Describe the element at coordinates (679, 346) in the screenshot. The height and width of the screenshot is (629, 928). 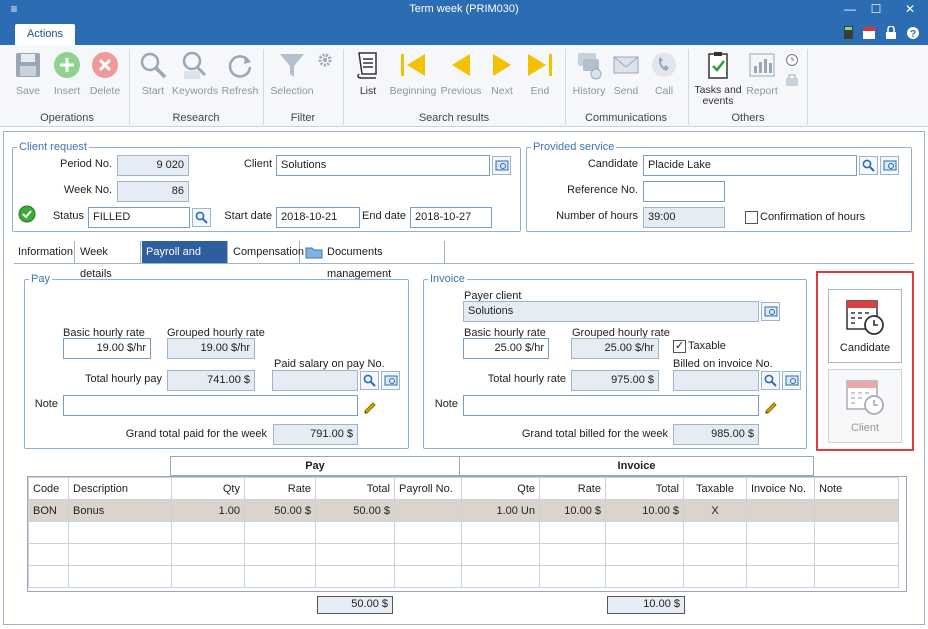
I see `taxable-checkbox: ✓` at that location.